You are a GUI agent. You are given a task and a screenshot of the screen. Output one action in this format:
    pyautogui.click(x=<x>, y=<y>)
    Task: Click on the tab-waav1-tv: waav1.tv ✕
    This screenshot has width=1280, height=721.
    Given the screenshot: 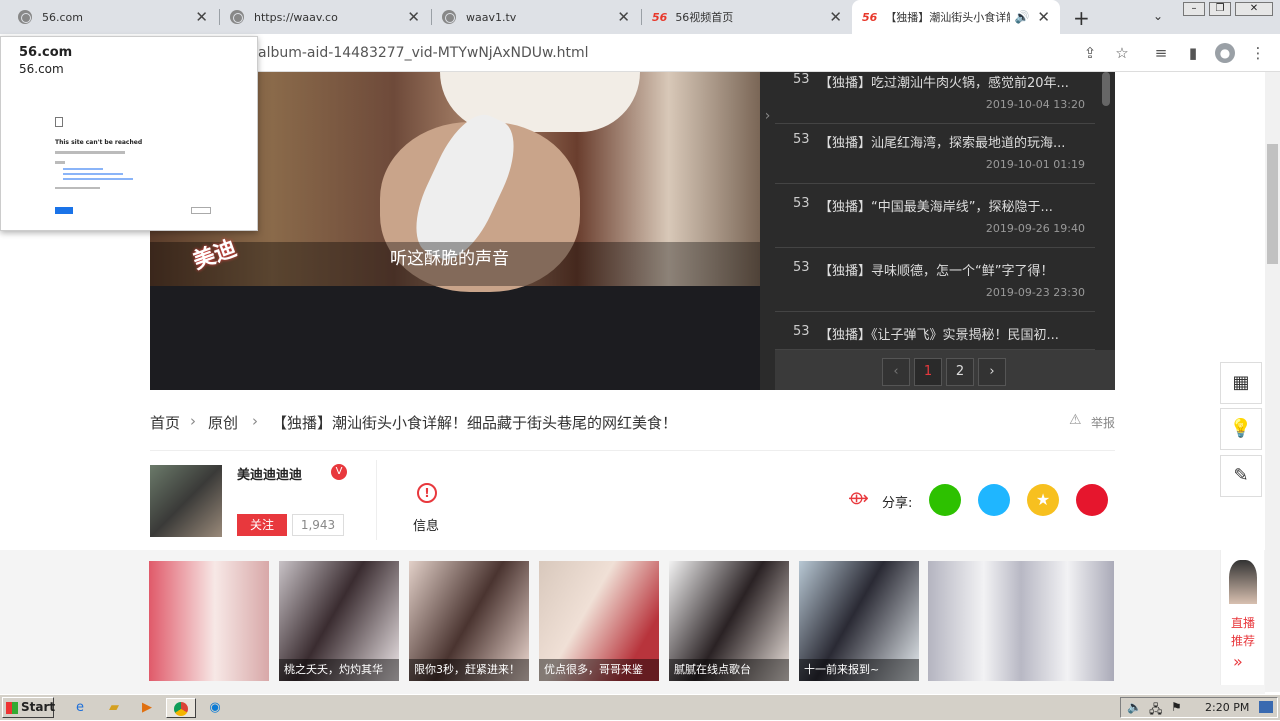 What is the action you would take?
    pyautogui.click(x=536, y=17)
    